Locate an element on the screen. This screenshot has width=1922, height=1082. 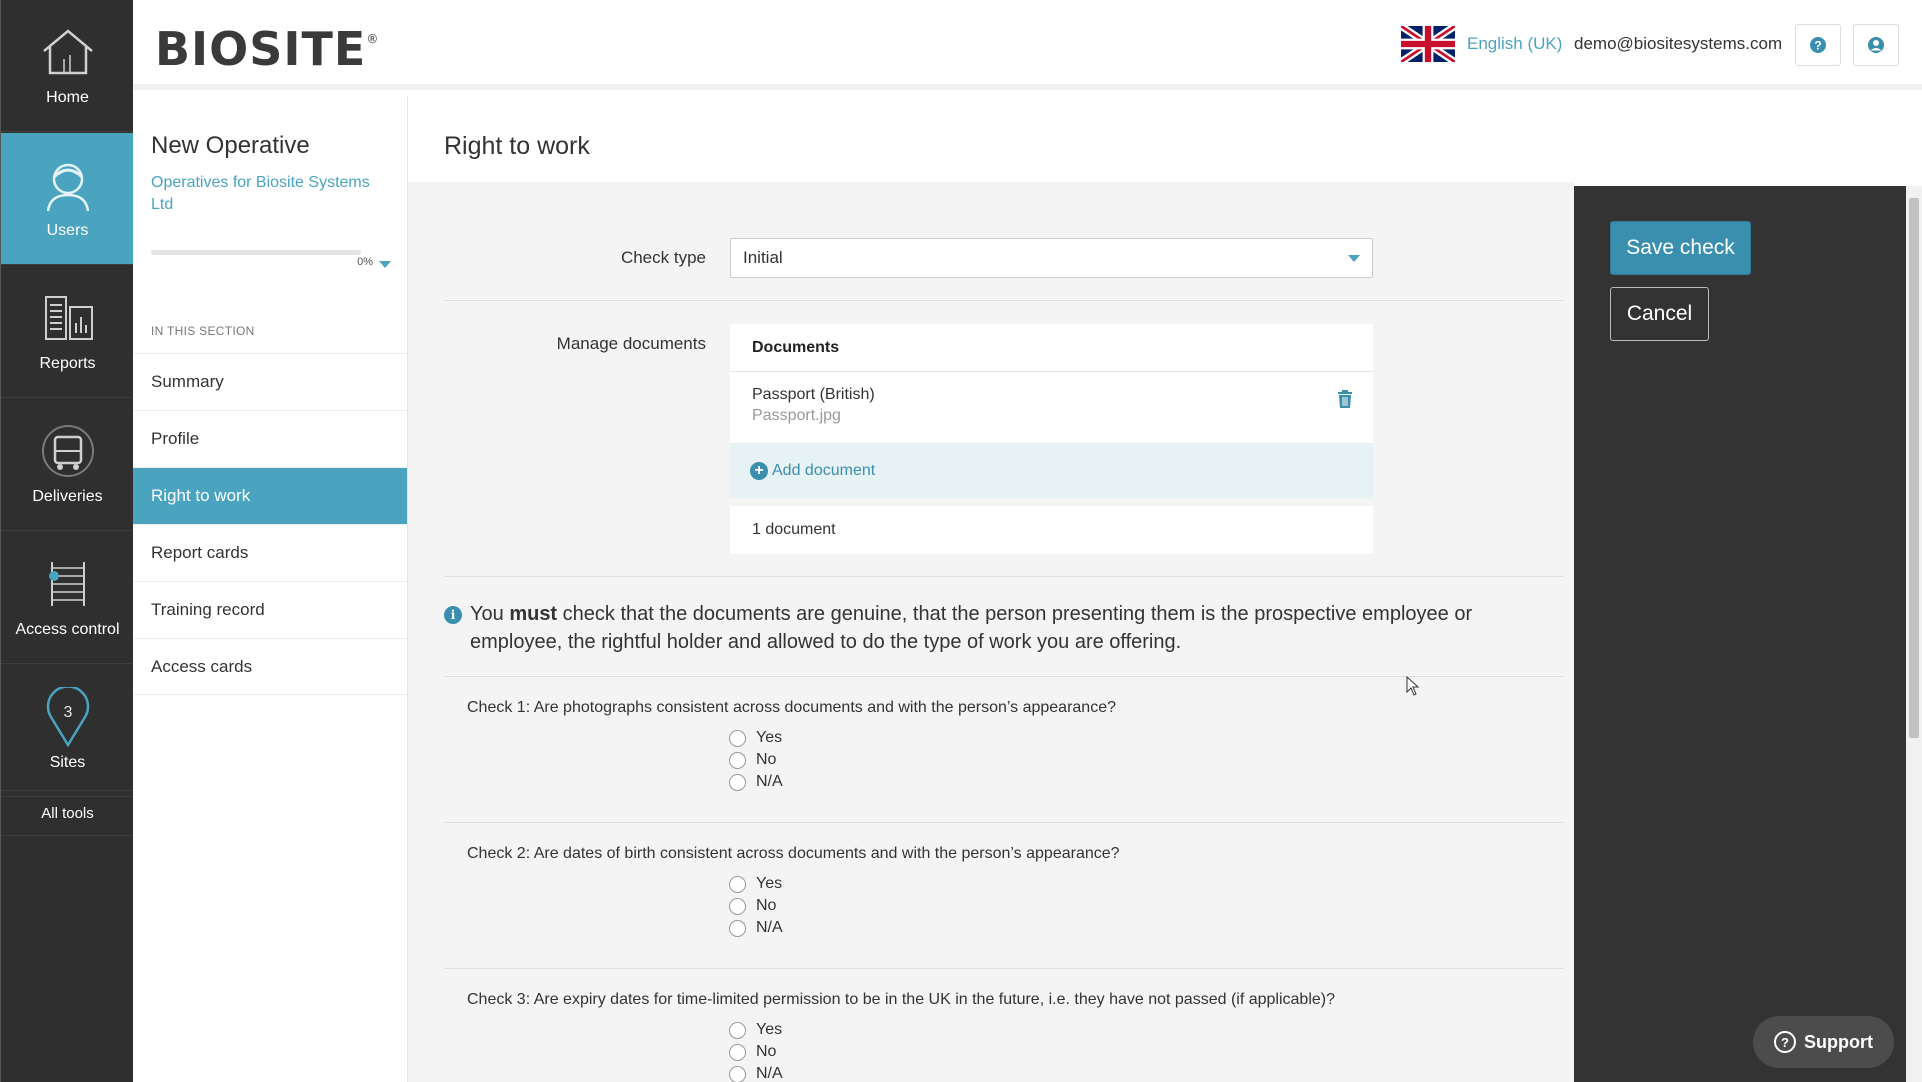
document-name: Passport (British) is located at coordinates (813, 394).